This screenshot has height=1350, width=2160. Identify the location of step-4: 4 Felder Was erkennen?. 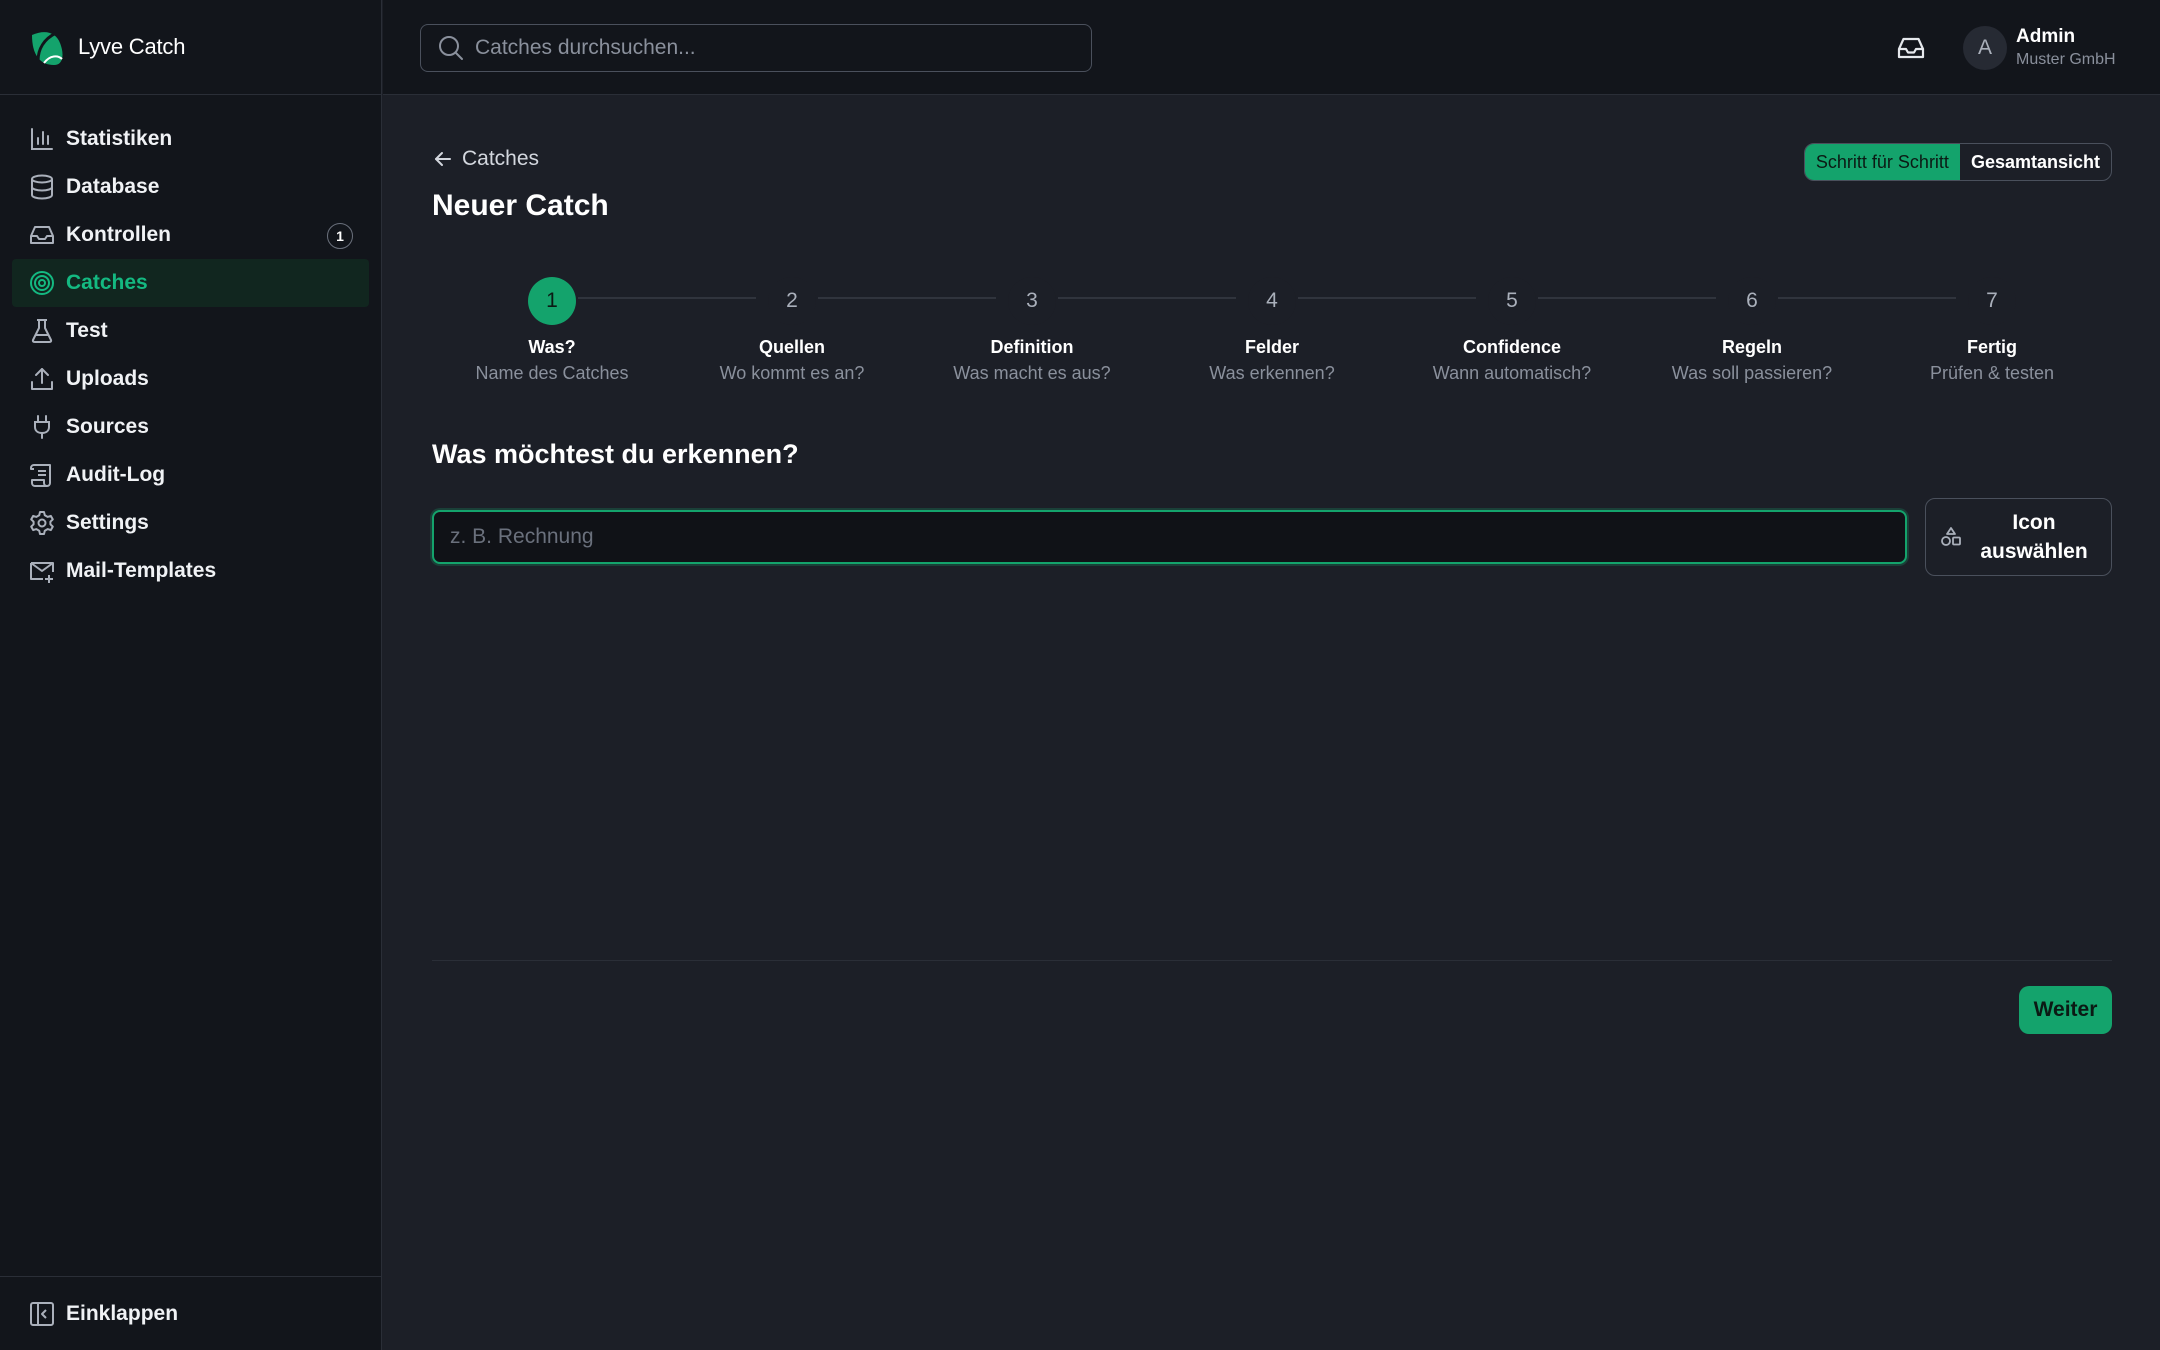
(1272, 330).